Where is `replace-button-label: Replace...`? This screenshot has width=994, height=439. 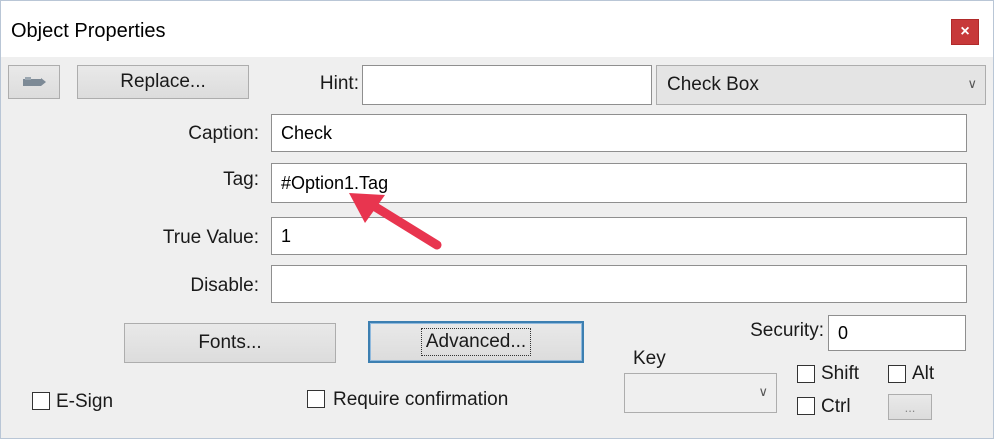
replace-button-label: Replace... is located at coordinates (163, 81).